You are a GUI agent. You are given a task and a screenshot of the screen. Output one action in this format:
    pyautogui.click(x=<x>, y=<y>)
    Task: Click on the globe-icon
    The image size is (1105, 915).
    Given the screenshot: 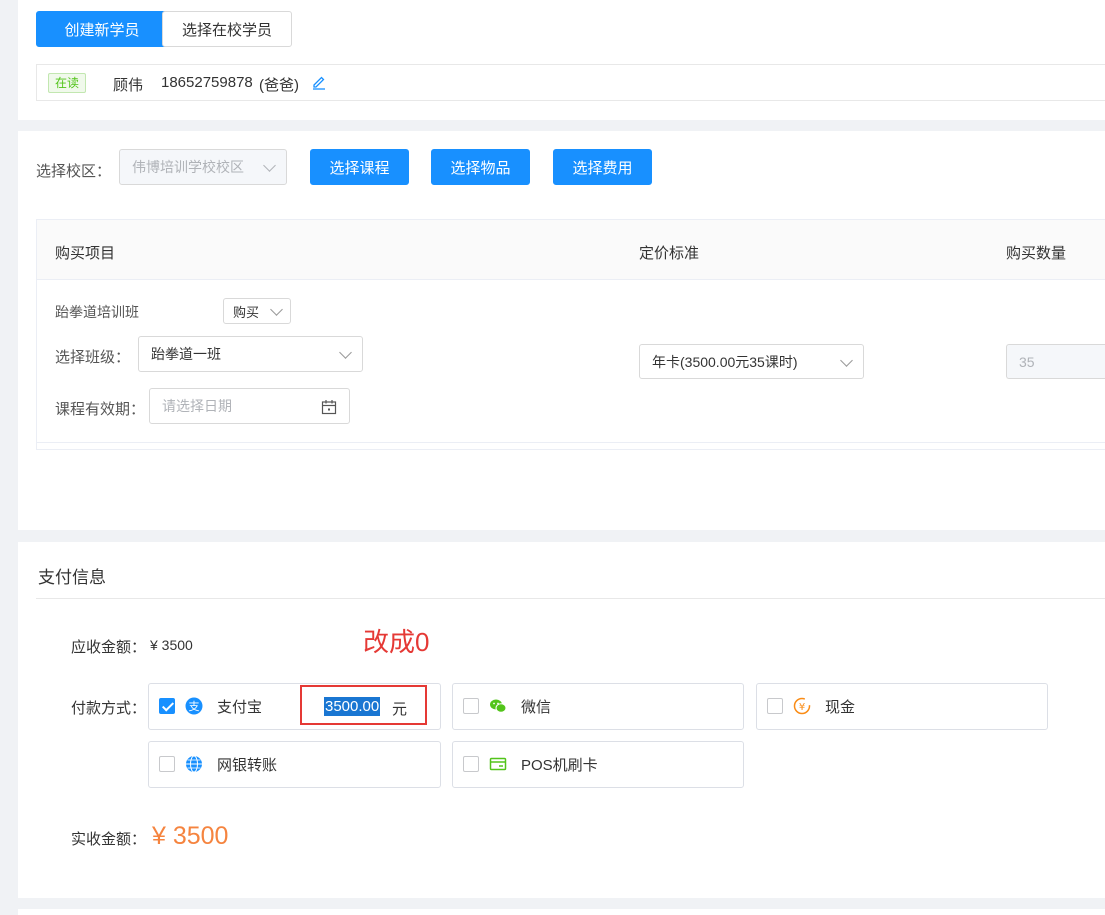 What is the action you would take?
    pyautogui.click(x=194, y=764)
    